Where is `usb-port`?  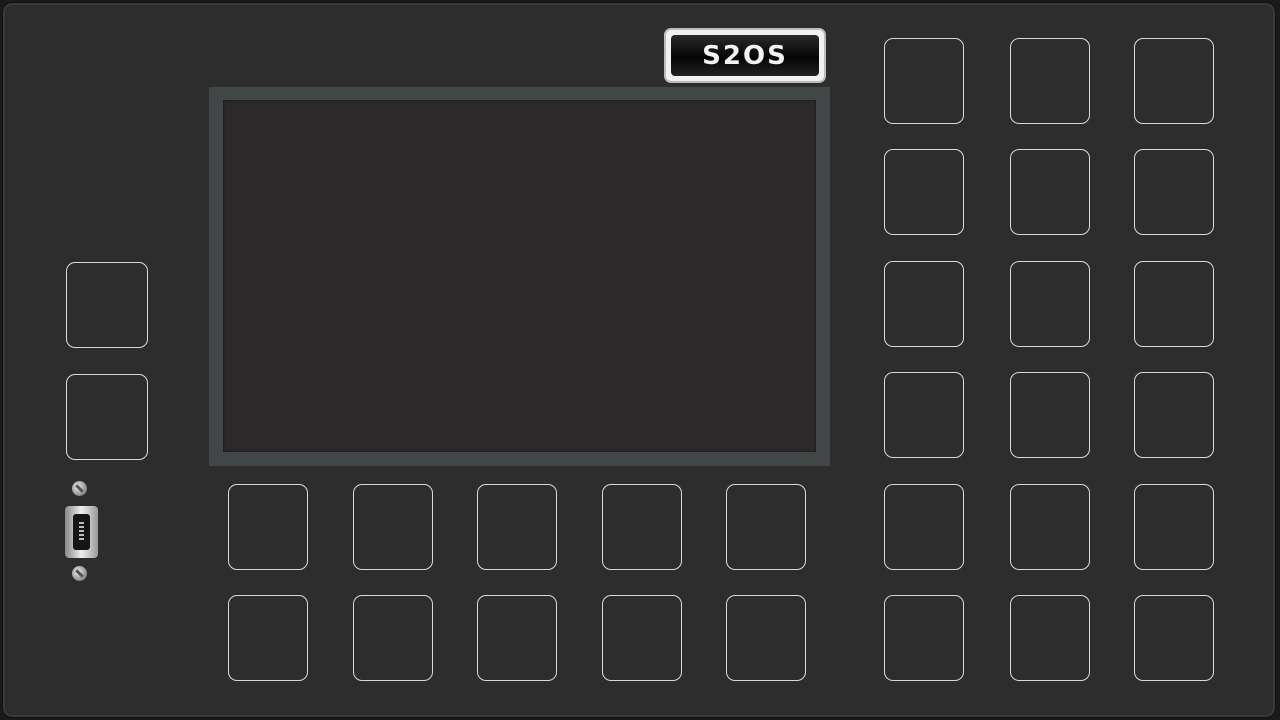 usb-port is located at coordinates (81, 532).